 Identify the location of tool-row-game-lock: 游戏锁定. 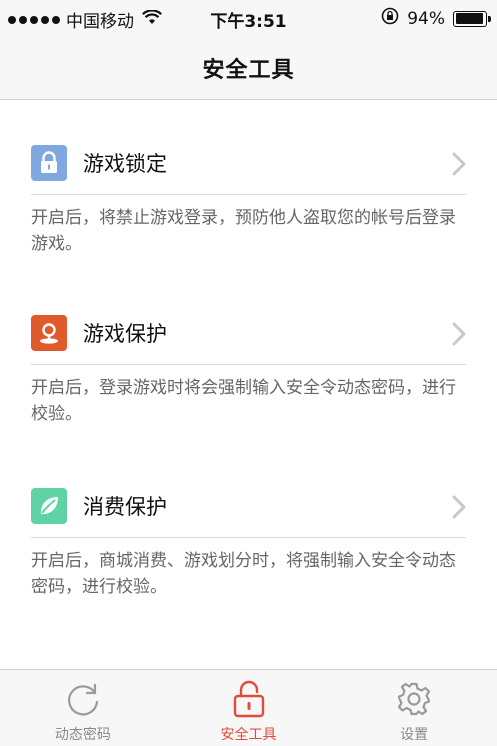
(248, 163).